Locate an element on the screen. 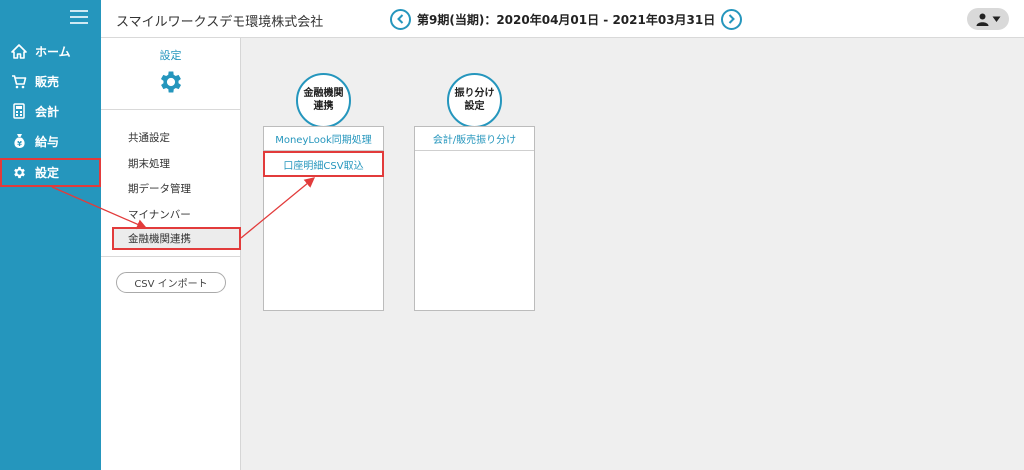 Image resolution: width=1024 pixels, height=470 pixels. card-moneylook: MoneyLook同期処理 口座明細CSV取込 is located at coordinates (323, 218).